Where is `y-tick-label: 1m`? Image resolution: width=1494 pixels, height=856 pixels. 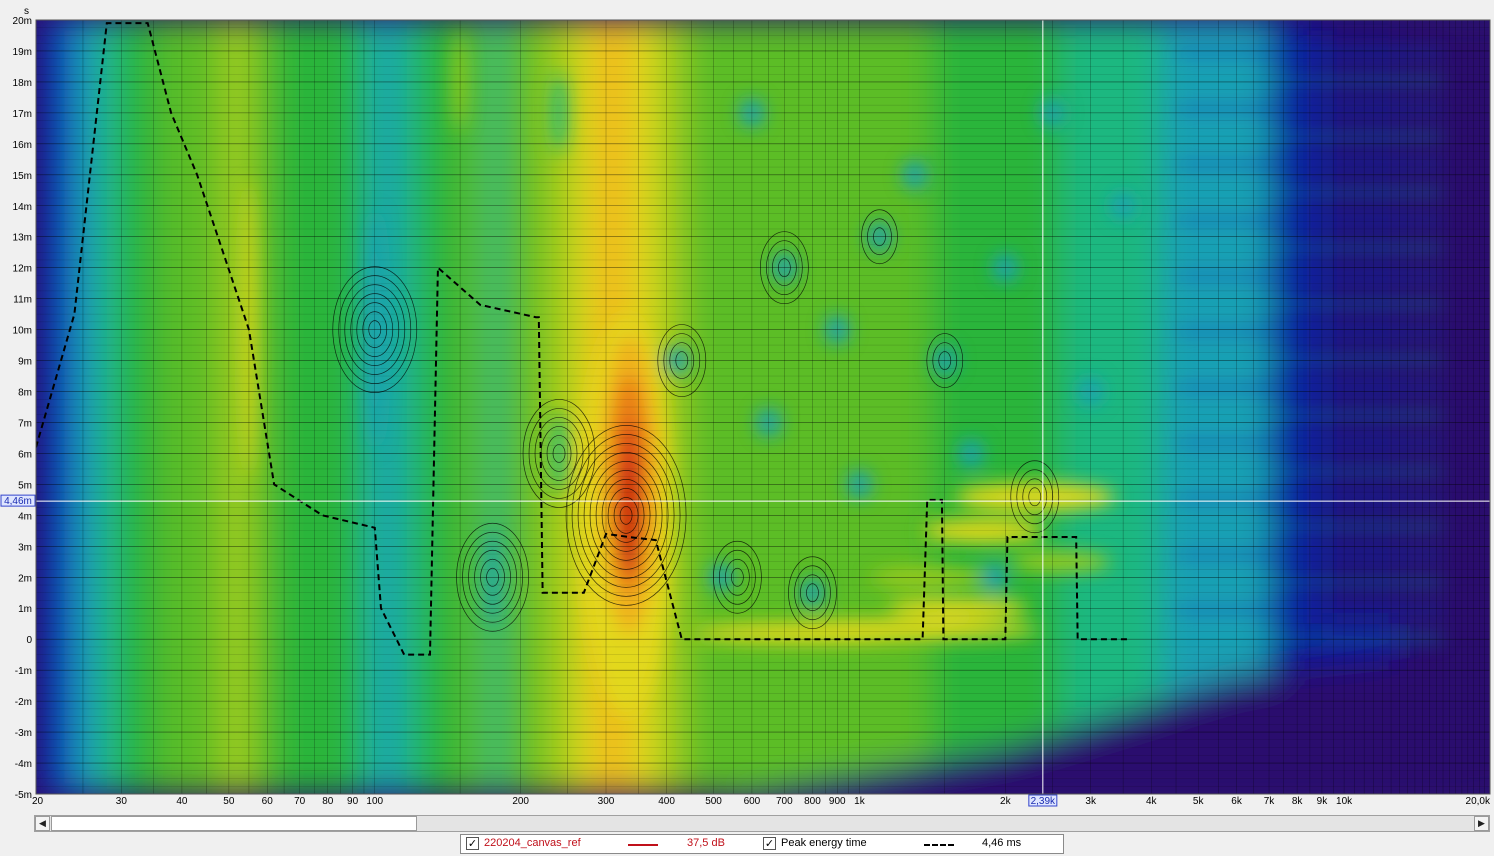 y-tick-label: 1m is located at coordinates (25, 609).